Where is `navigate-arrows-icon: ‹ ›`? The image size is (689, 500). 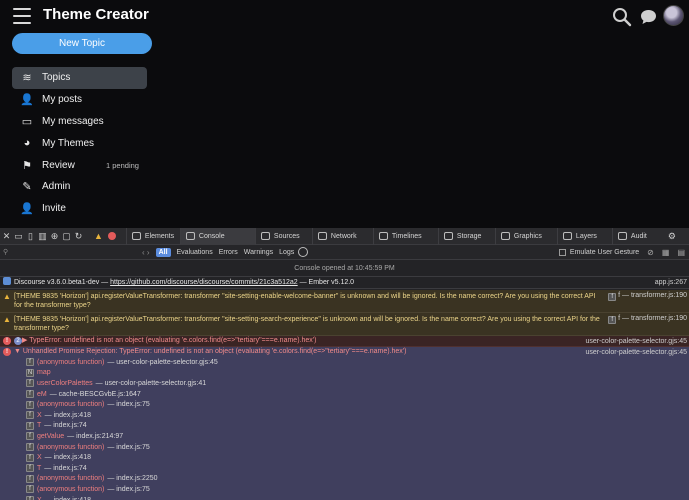 navigate-arrows-icon: ‹ › is located at coordinates (146, 252).